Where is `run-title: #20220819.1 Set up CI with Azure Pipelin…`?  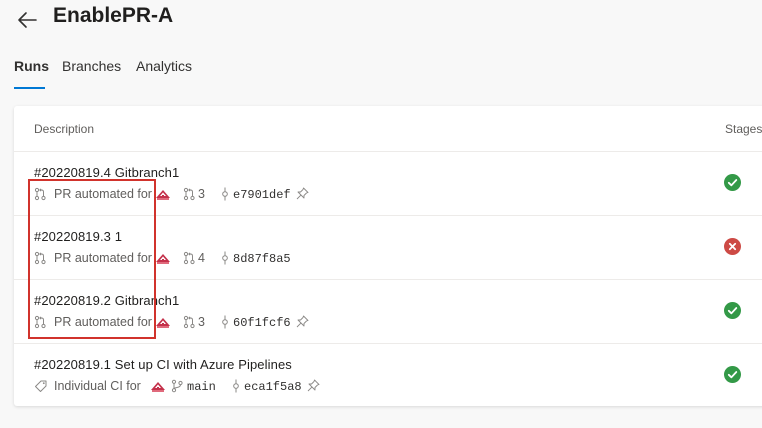
run-title: #20220819.1 Set up CI with Azure Pipelin… is located at coordinates (163, 364).